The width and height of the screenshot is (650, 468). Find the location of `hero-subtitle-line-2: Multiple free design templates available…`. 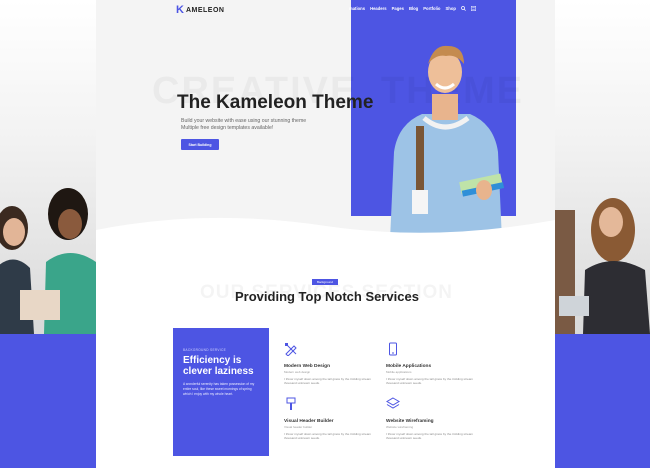

hero-subtitle-line-2: Multiple free design templates available… is located at coordinates (227, 127).